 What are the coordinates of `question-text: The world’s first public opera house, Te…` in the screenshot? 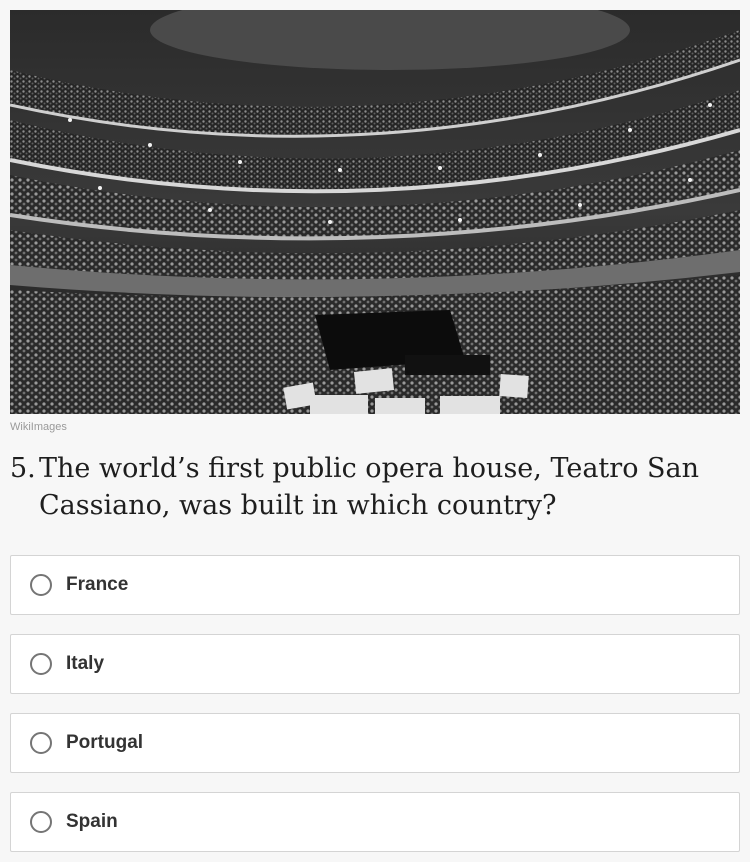 It's located at (369, 487).